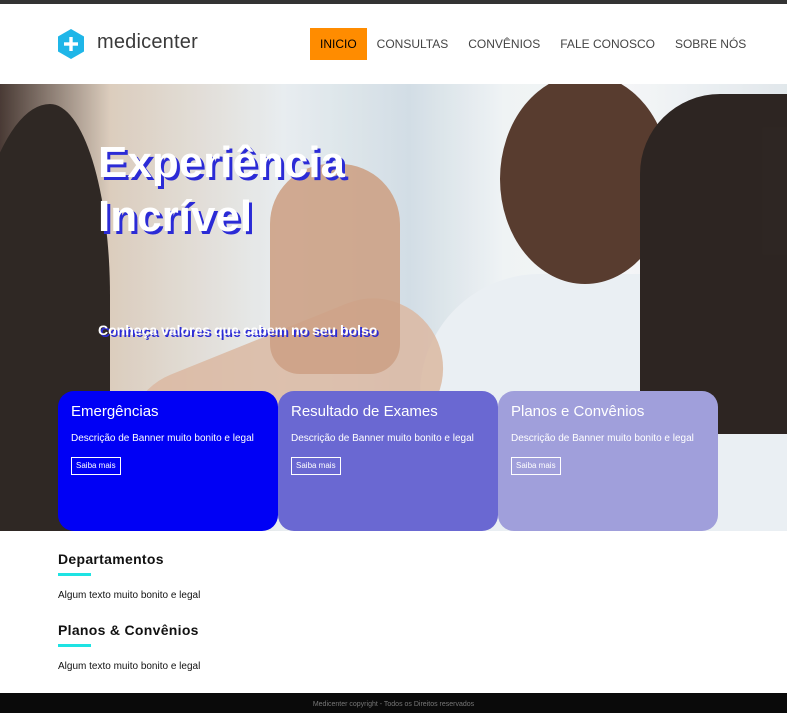 Image resolution: width=787 pixels, height=717 pixels. I want to click on nav-item-consultas: CONSULTAS, so click(413, 44).